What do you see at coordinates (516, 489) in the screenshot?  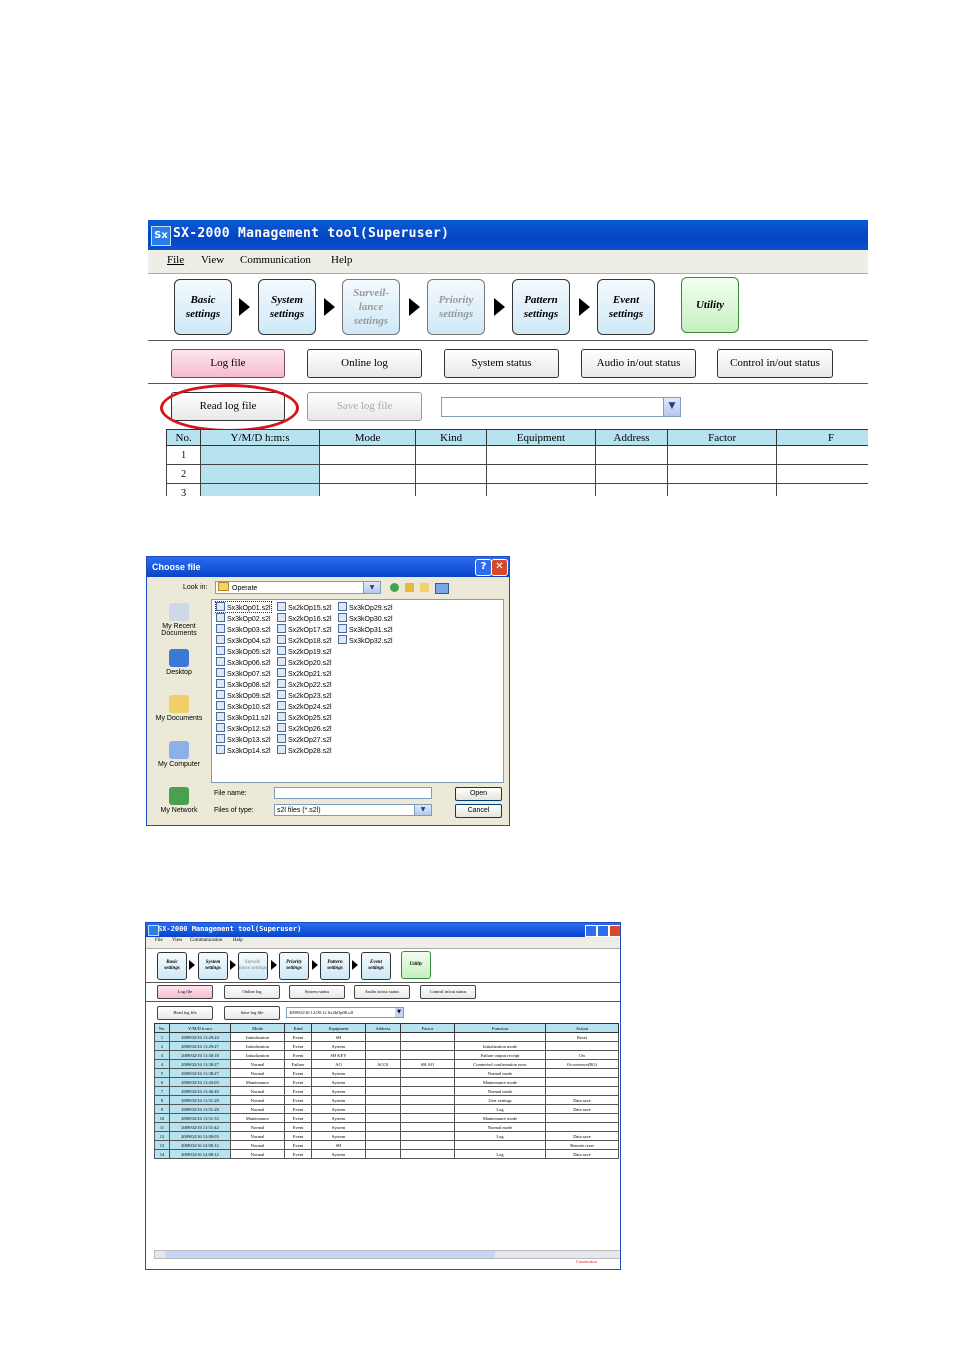 I see `table-row: 3` at bounding box center [516, 489].